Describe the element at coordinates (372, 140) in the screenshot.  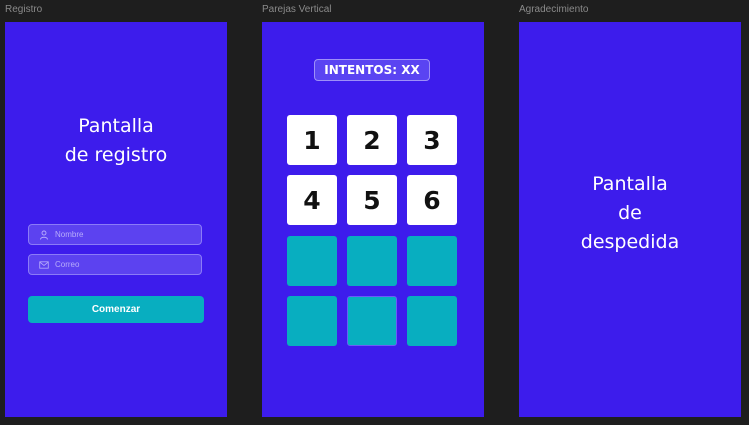
I see `card-2: 2` at that location.